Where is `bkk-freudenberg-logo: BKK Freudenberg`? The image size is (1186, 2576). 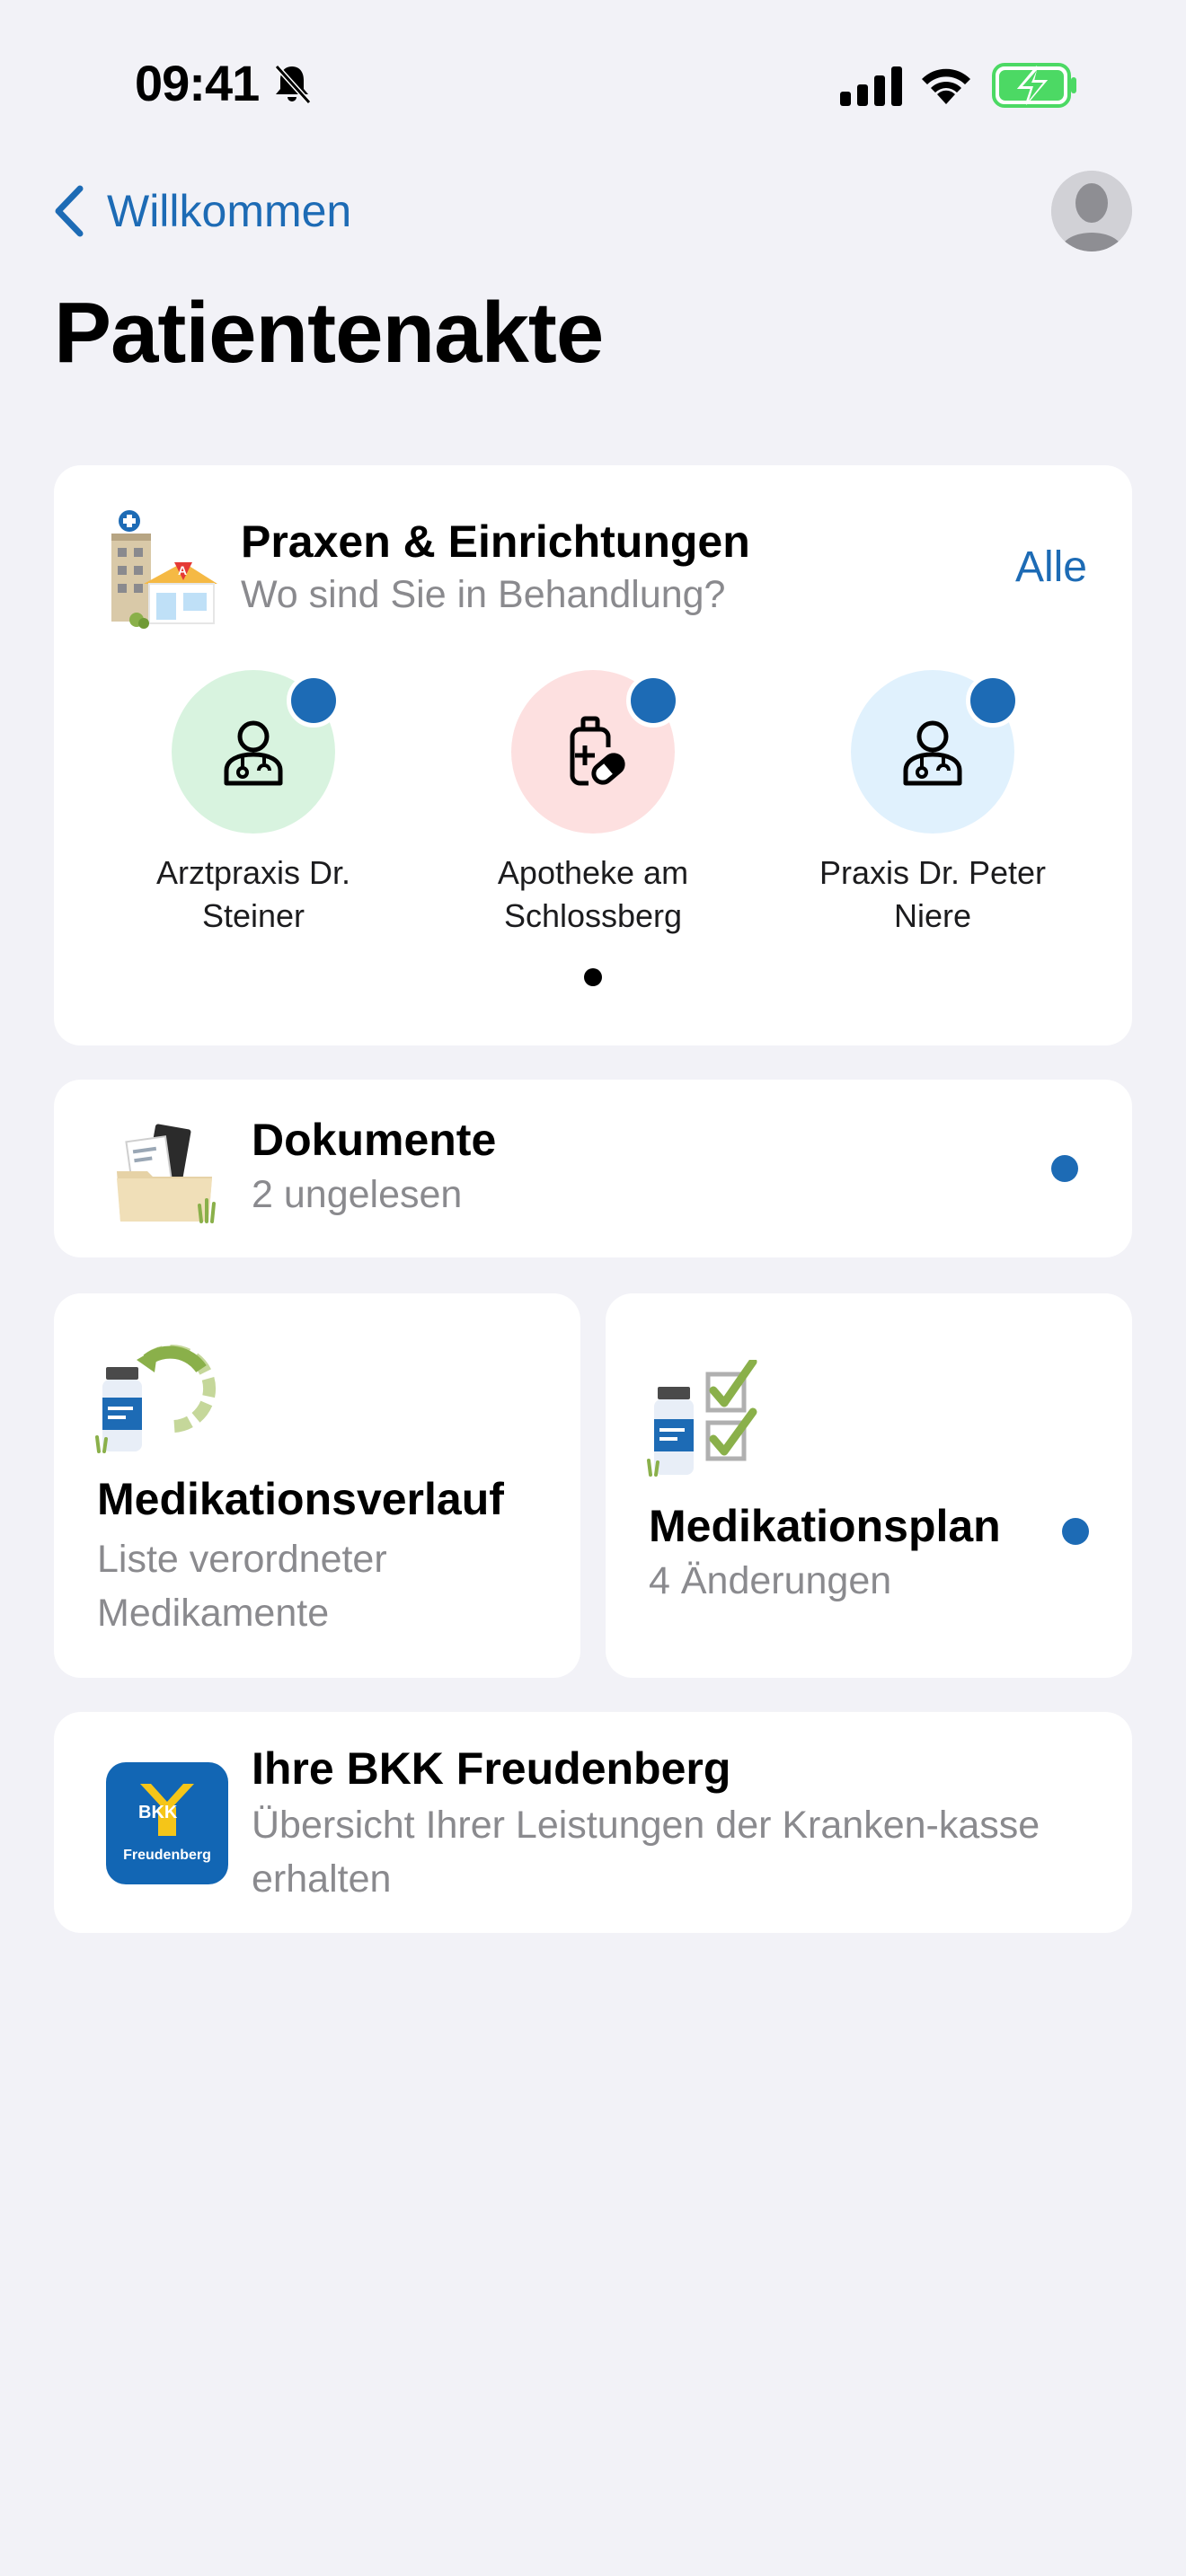 bkk-freudenberg-logo: BKK Freudenberg is located at coordinates (167, 1823).